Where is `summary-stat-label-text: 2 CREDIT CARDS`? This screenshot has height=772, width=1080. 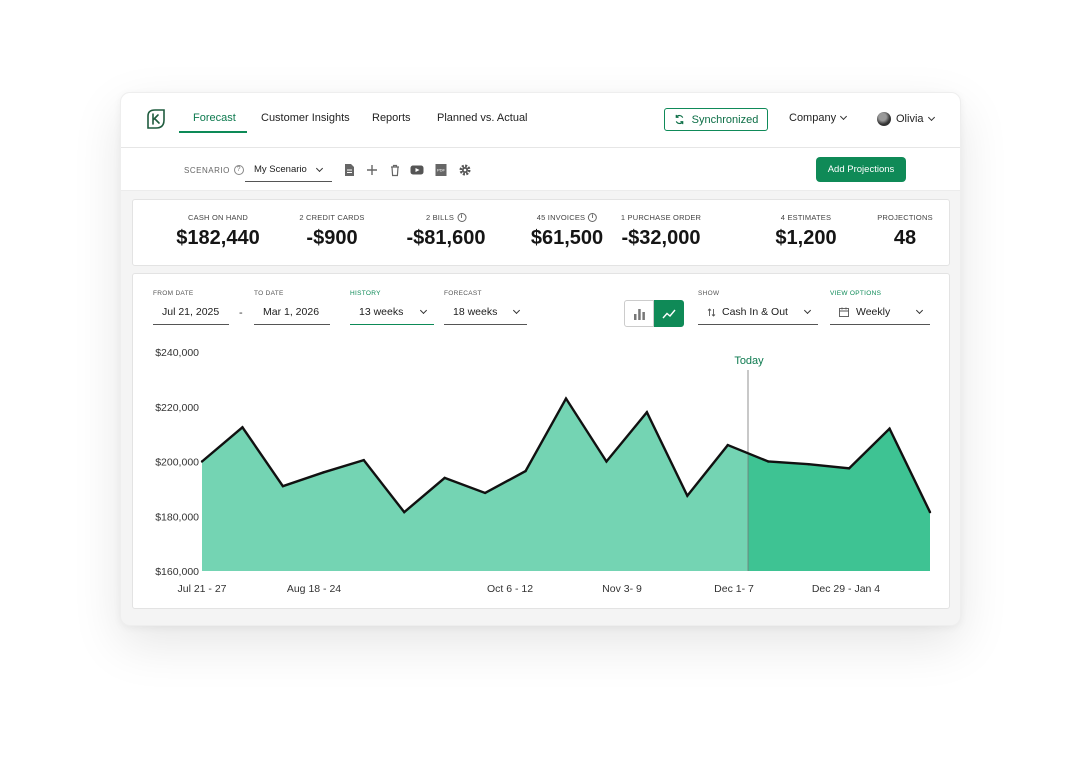 summary-stat-label-text: 2 CREDIT CARDS is located at coordinates (332, 217).